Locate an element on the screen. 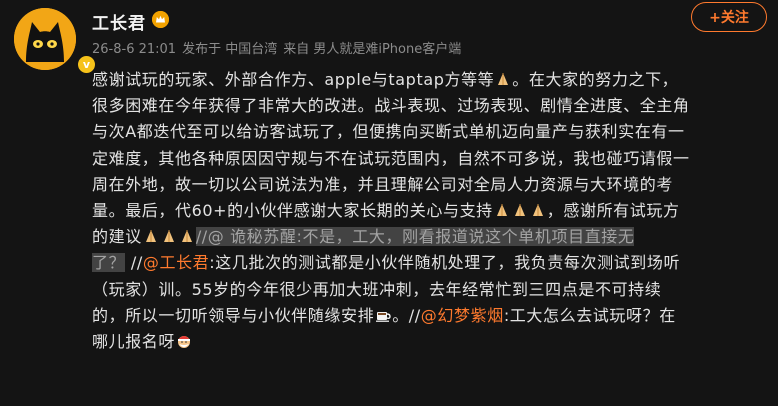  content-line: 定难度，其他各种原因因守规与不在试玩范围内，自然不可多说，我也碰巧请假一 is located at coordinates (432, 159).